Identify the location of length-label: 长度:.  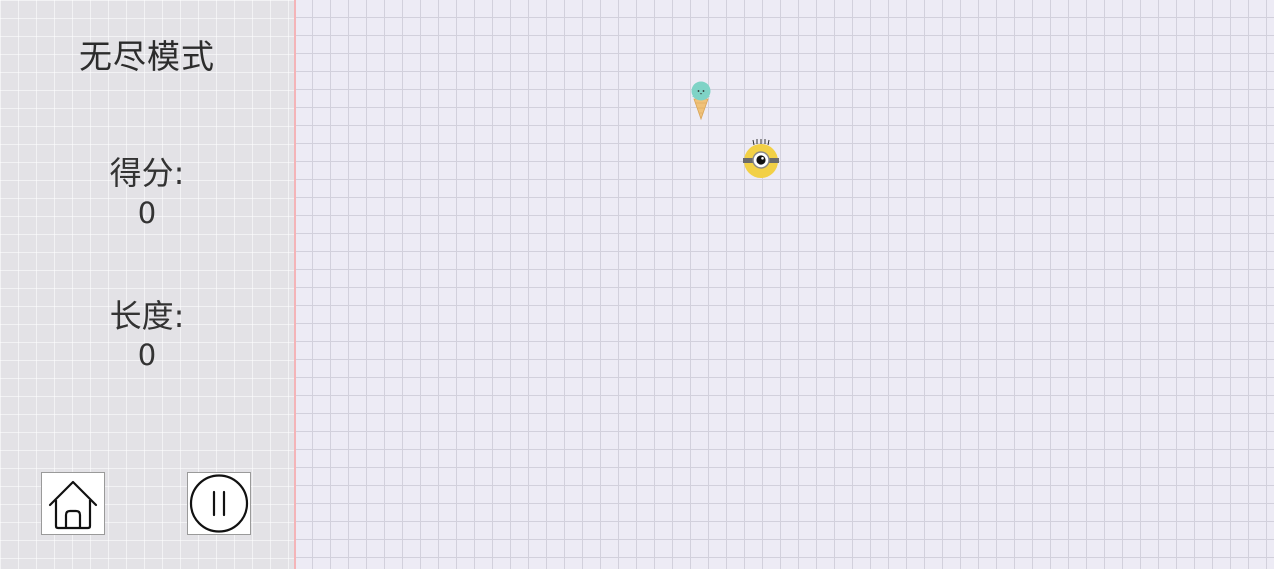
(147, 316).